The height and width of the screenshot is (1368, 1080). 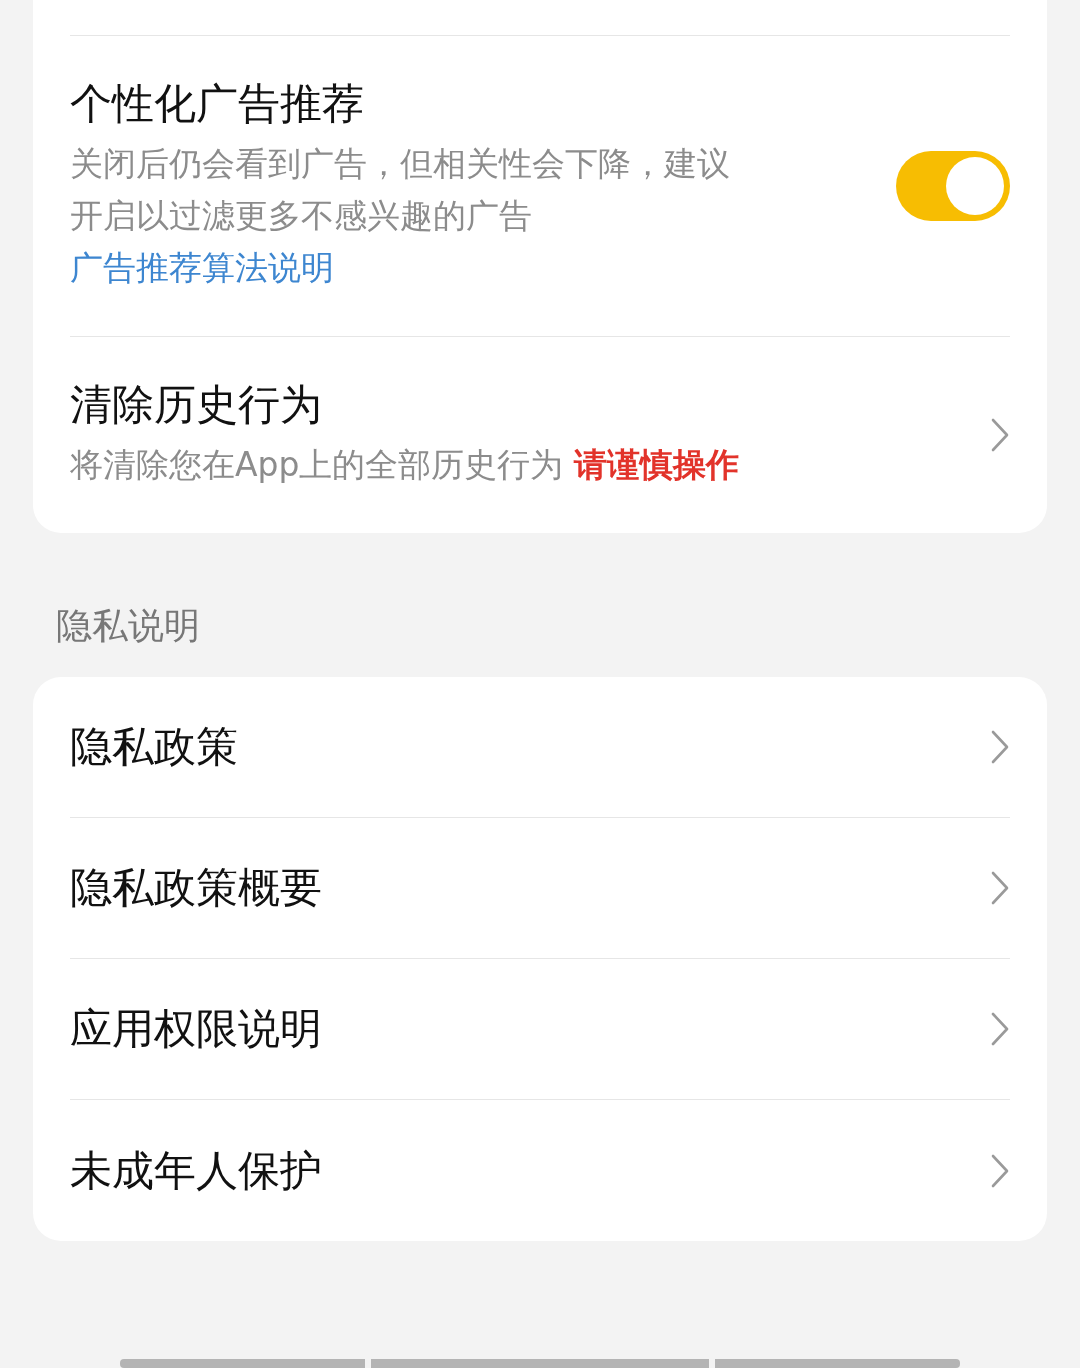 I want to click on setting-title: 隐私政策, so click(x=154, y=747).